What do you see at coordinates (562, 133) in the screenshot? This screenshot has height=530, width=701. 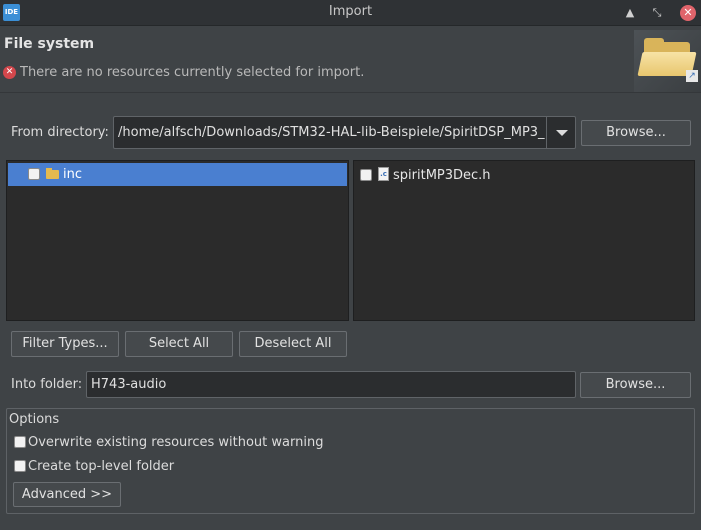 I see `chevron-down-icon` at bounding box center [562, 133].